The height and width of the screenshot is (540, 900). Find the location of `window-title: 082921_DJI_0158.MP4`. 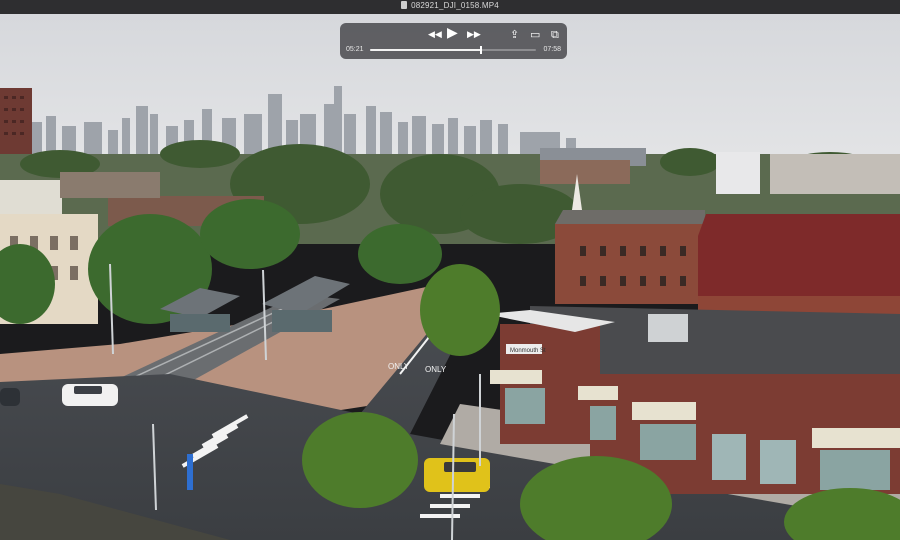

window-title: 082921_DJI_0158.MP4 is located at coordinates (450, 5).